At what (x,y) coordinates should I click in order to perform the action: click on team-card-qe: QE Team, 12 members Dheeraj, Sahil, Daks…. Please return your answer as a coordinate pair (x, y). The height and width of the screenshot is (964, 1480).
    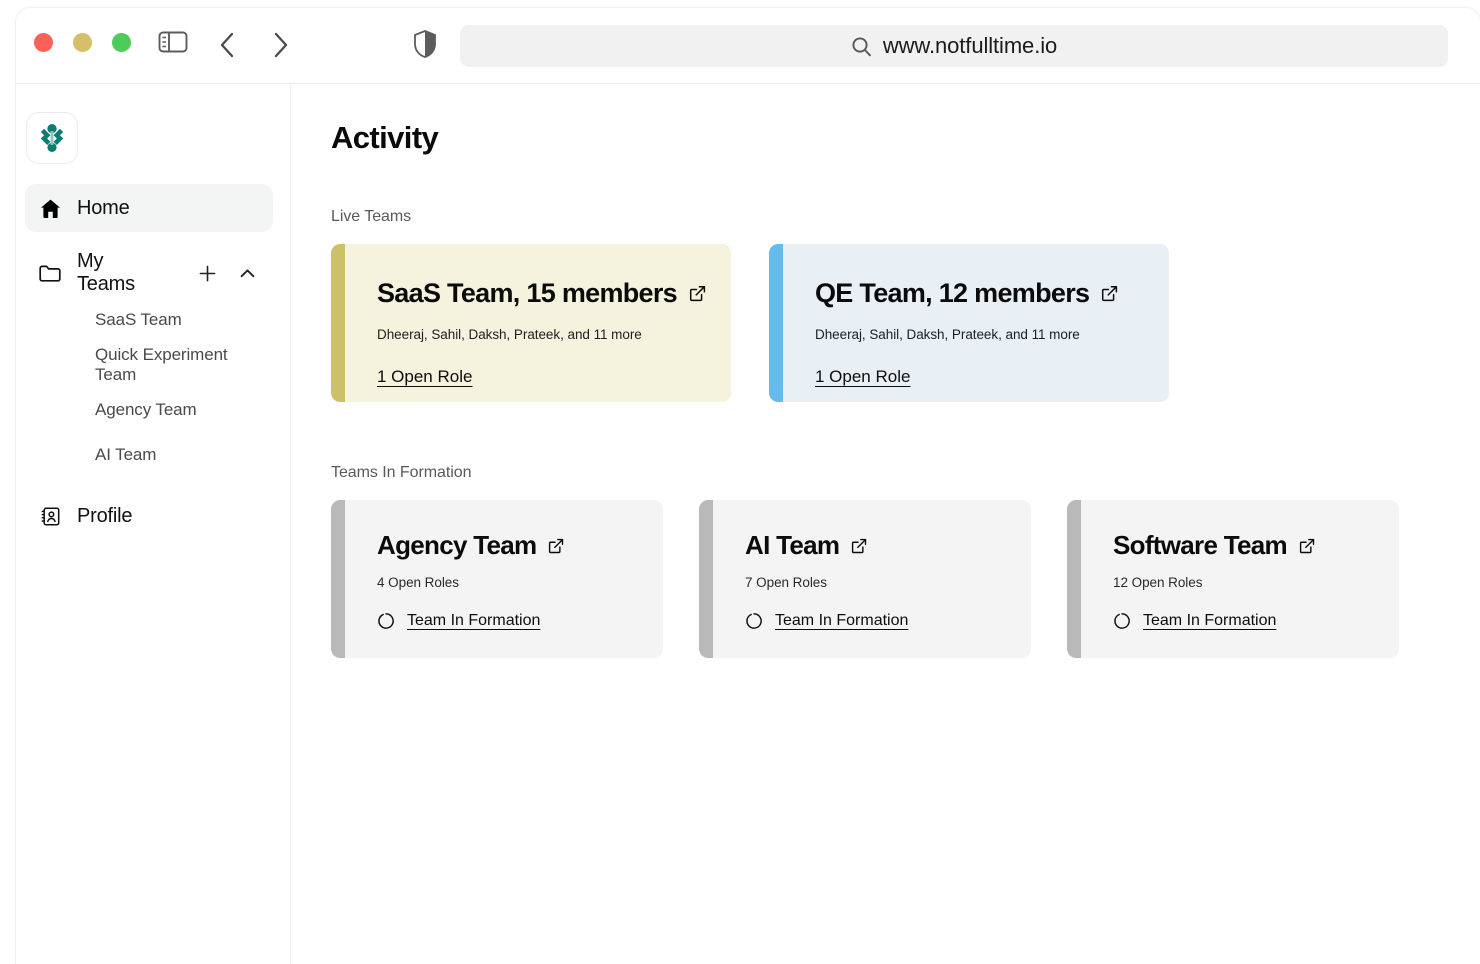
    Looking at the image, I should click on (969, 323).